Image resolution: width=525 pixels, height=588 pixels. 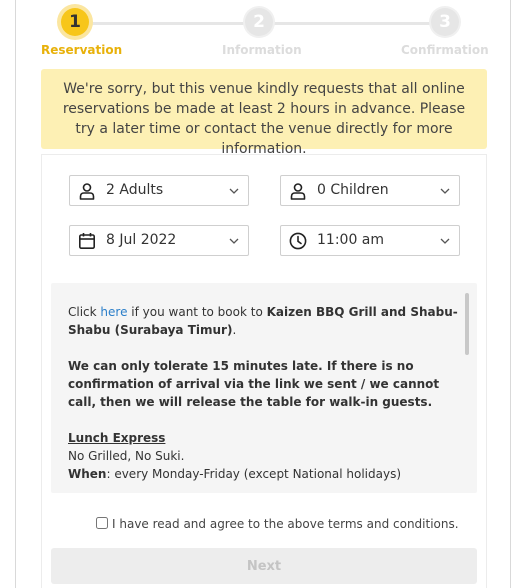 I want to click on here-link: here, so click(x=113, y=312).